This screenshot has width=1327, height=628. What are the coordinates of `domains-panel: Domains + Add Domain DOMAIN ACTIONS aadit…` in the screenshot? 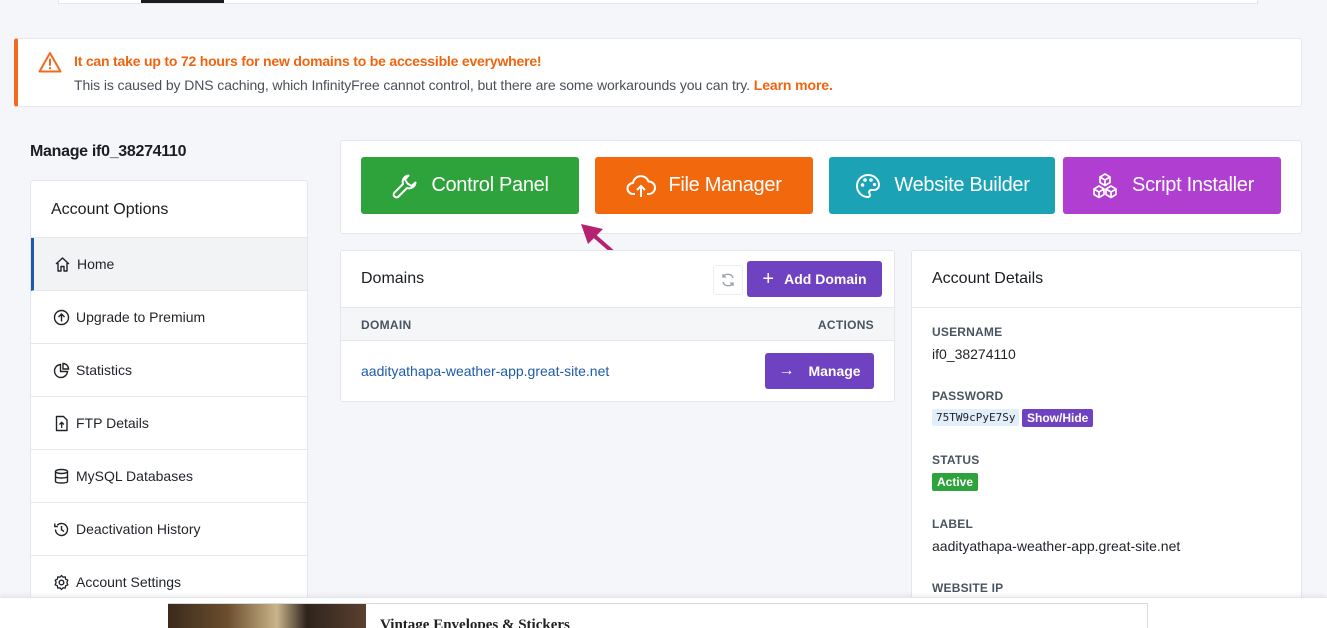 It's located at (617, 326).